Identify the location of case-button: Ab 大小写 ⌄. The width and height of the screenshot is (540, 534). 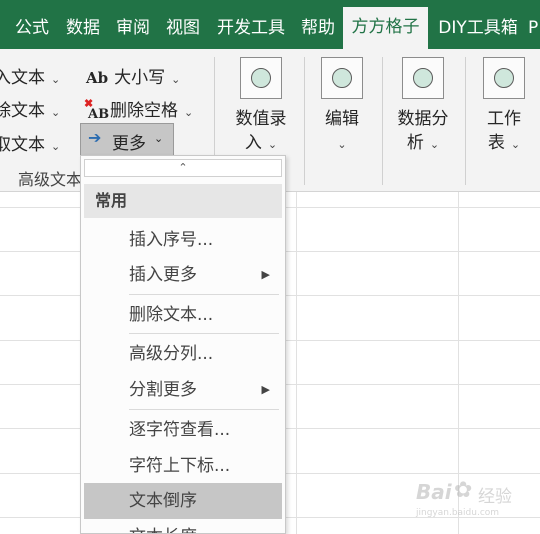
(133, 75).